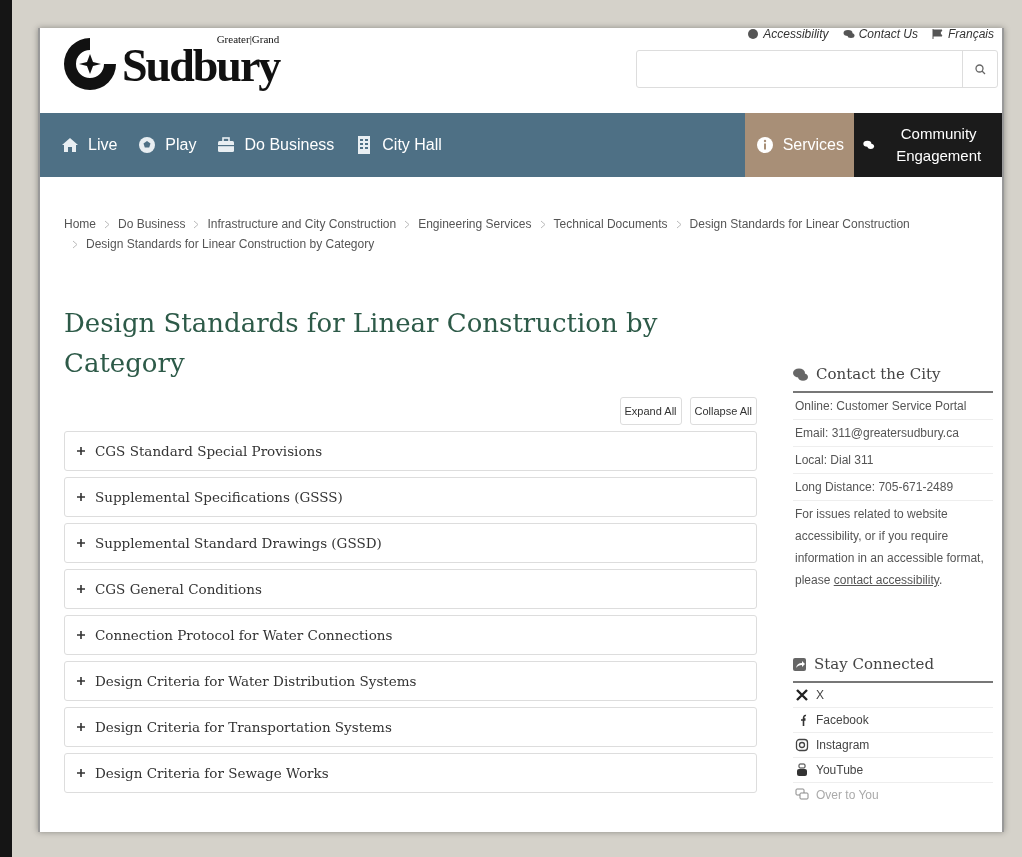 The width and height of the screenshot is (1022, 857). Describe the element at coordinates (802, 745) in the screenshot. I see `instagram-icon` at that location.